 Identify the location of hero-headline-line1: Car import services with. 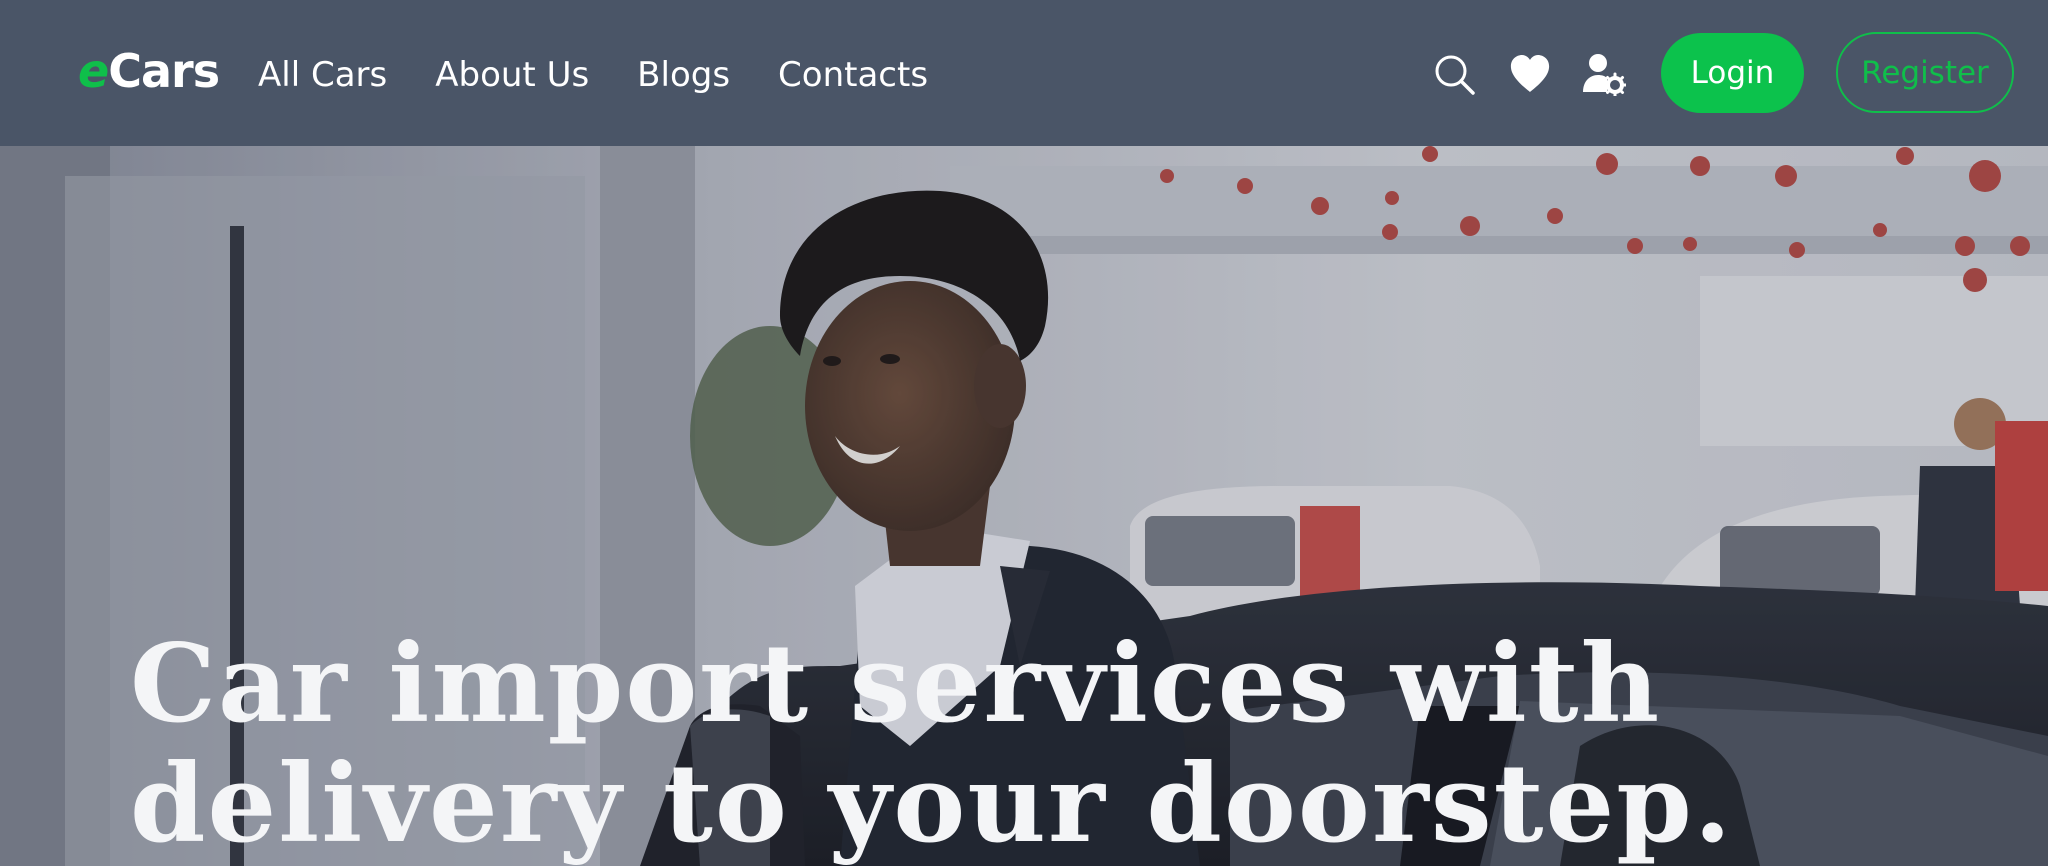
(896, 684).